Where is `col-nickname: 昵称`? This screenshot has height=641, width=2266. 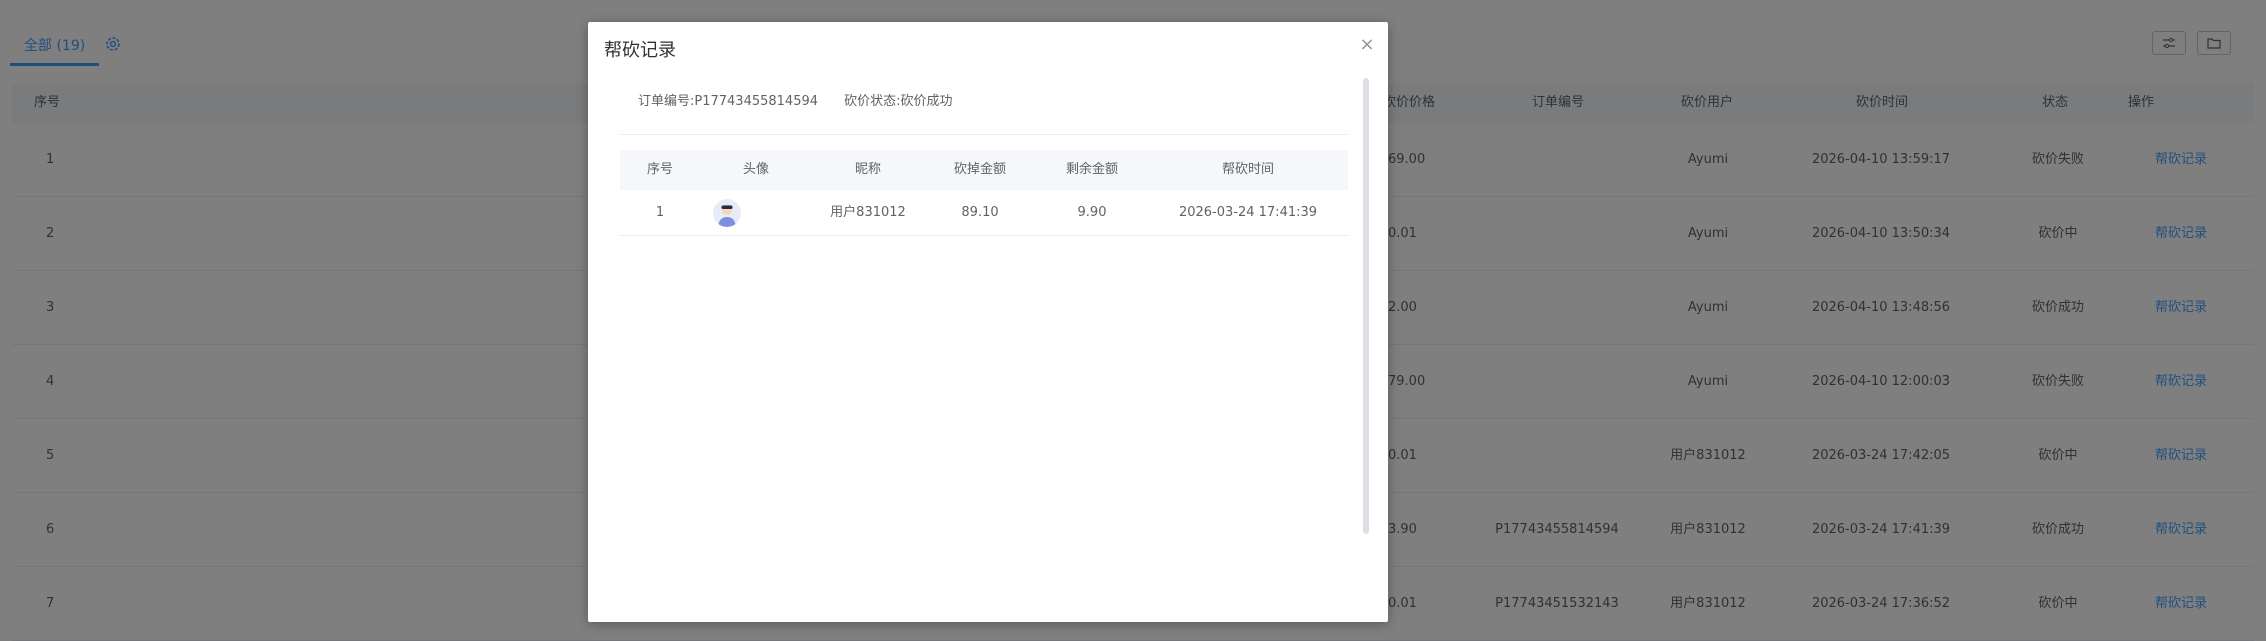
col-nickname: 昵称 is located at coordinates (868, 169).